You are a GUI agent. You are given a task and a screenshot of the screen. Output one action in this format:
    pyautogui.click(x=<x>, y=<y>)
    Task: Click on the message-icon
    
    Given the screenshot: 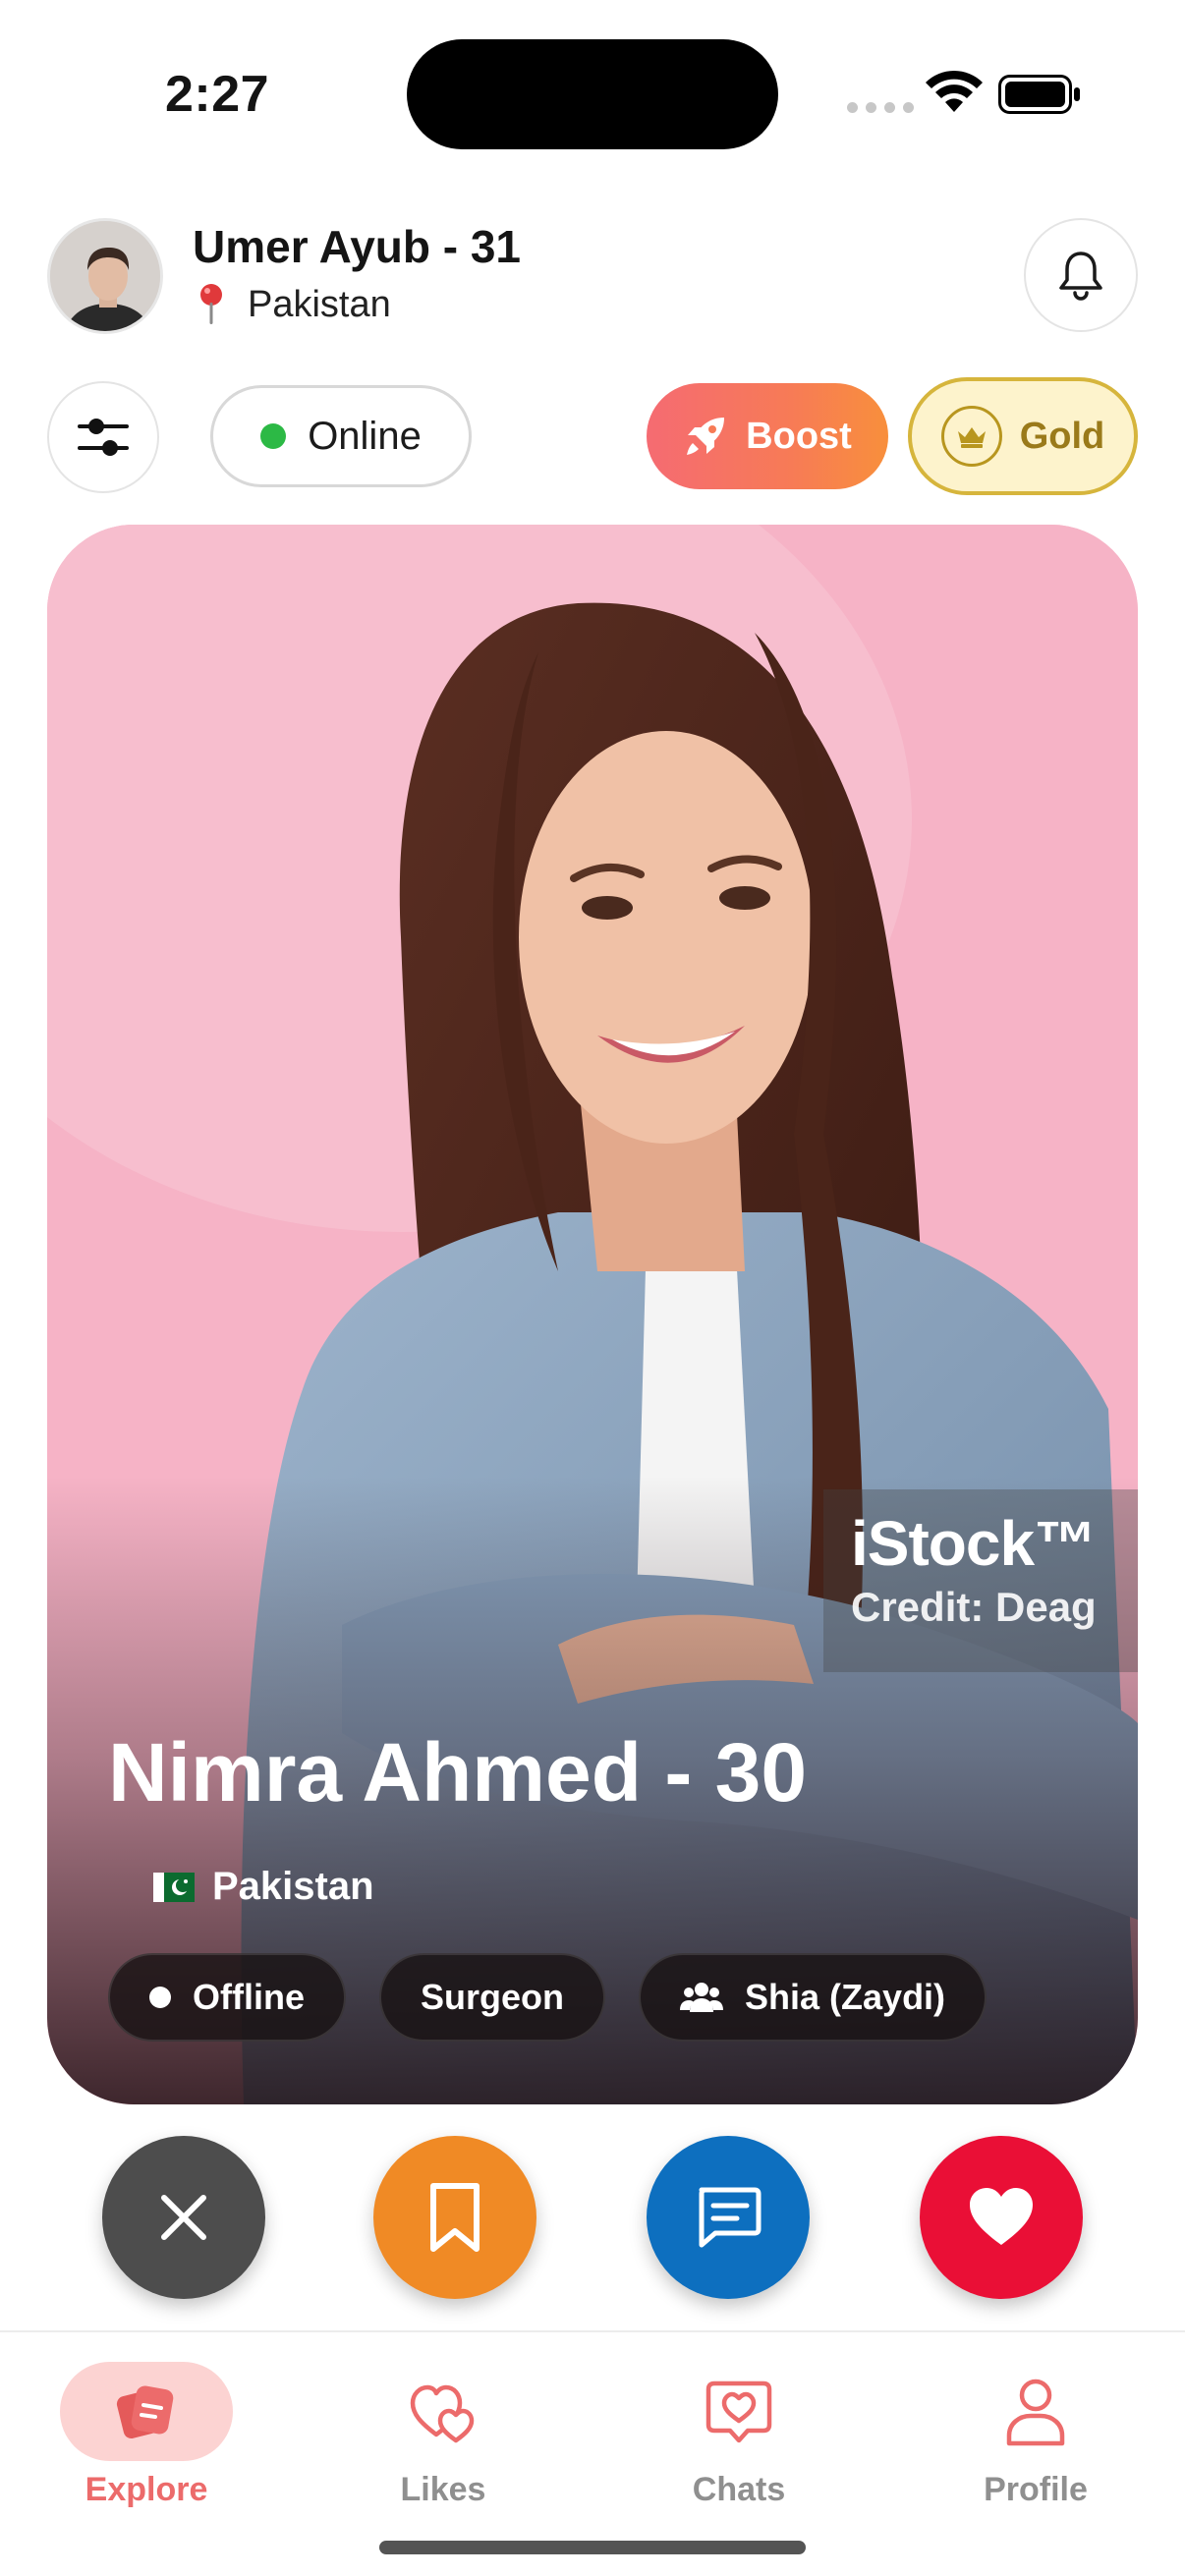 What is the action you would take?
    pyautogui.click(x=730, y=2217)
    